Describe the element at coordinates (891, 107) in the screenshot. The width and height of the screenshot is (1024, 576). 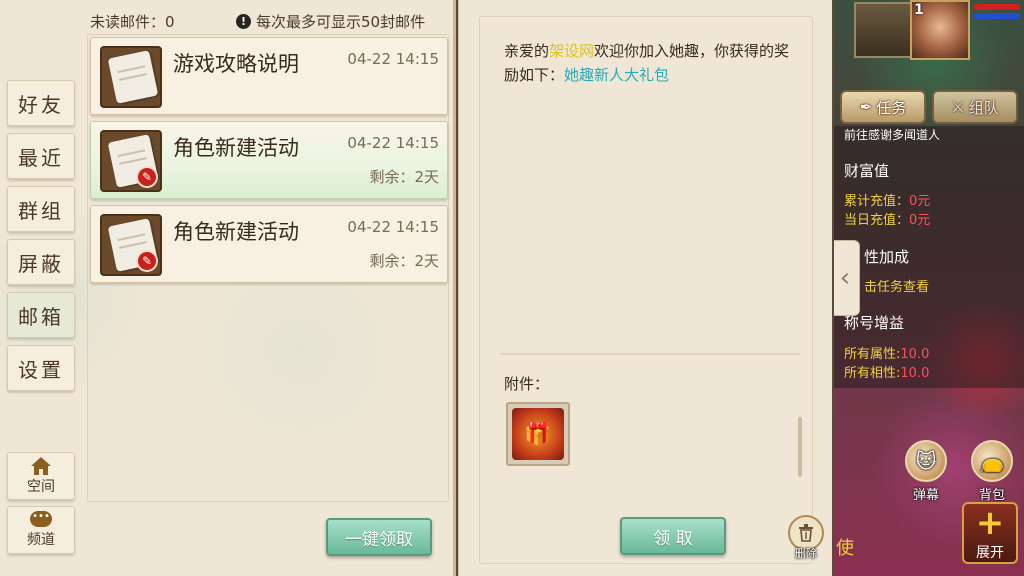
I see `task-label: 任务` at that location.